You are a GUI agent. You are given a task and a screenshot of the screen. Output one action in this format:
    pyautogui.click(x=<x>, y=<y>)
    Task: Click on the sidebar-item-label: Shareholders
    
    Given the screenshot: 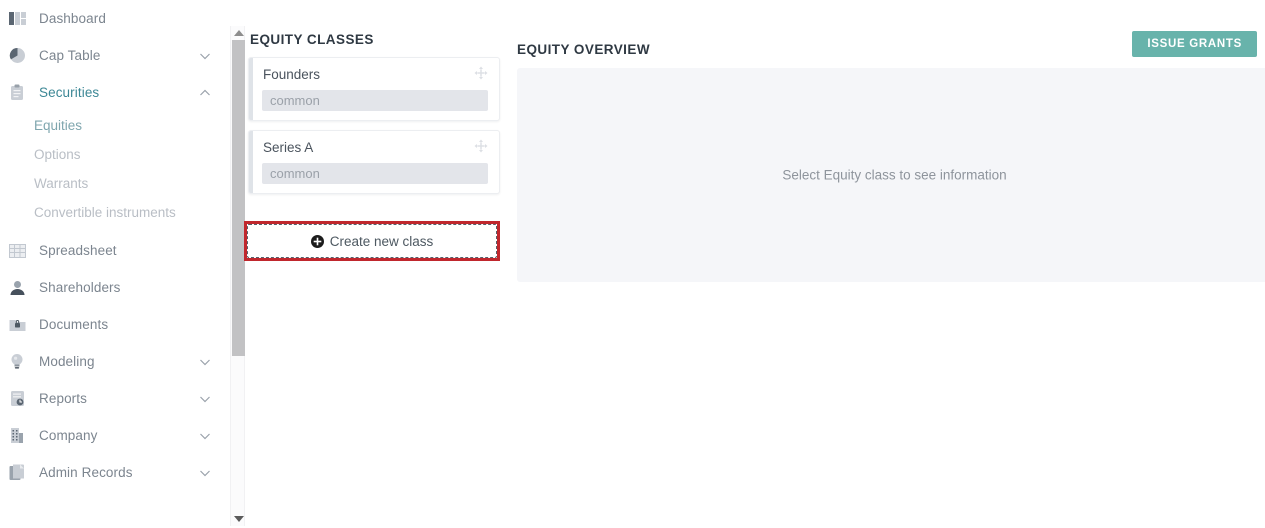 What is the action you would take?
    pyautogui.click(x=80, y=287)
    